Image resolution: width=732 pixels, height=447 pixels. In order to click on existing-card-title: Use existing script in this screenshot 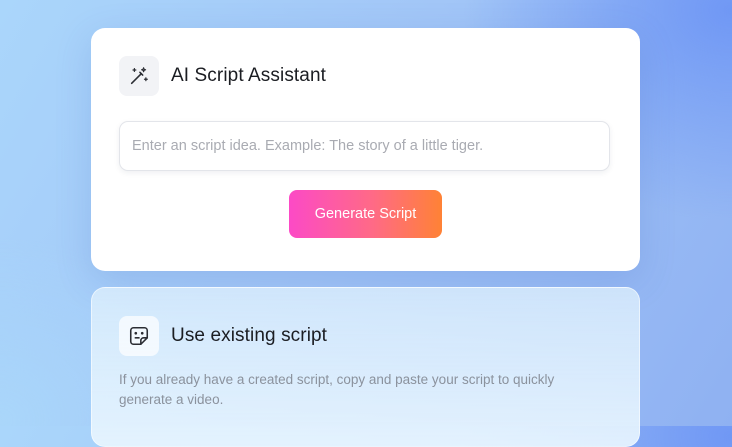, I will do `click(249, 335)`.